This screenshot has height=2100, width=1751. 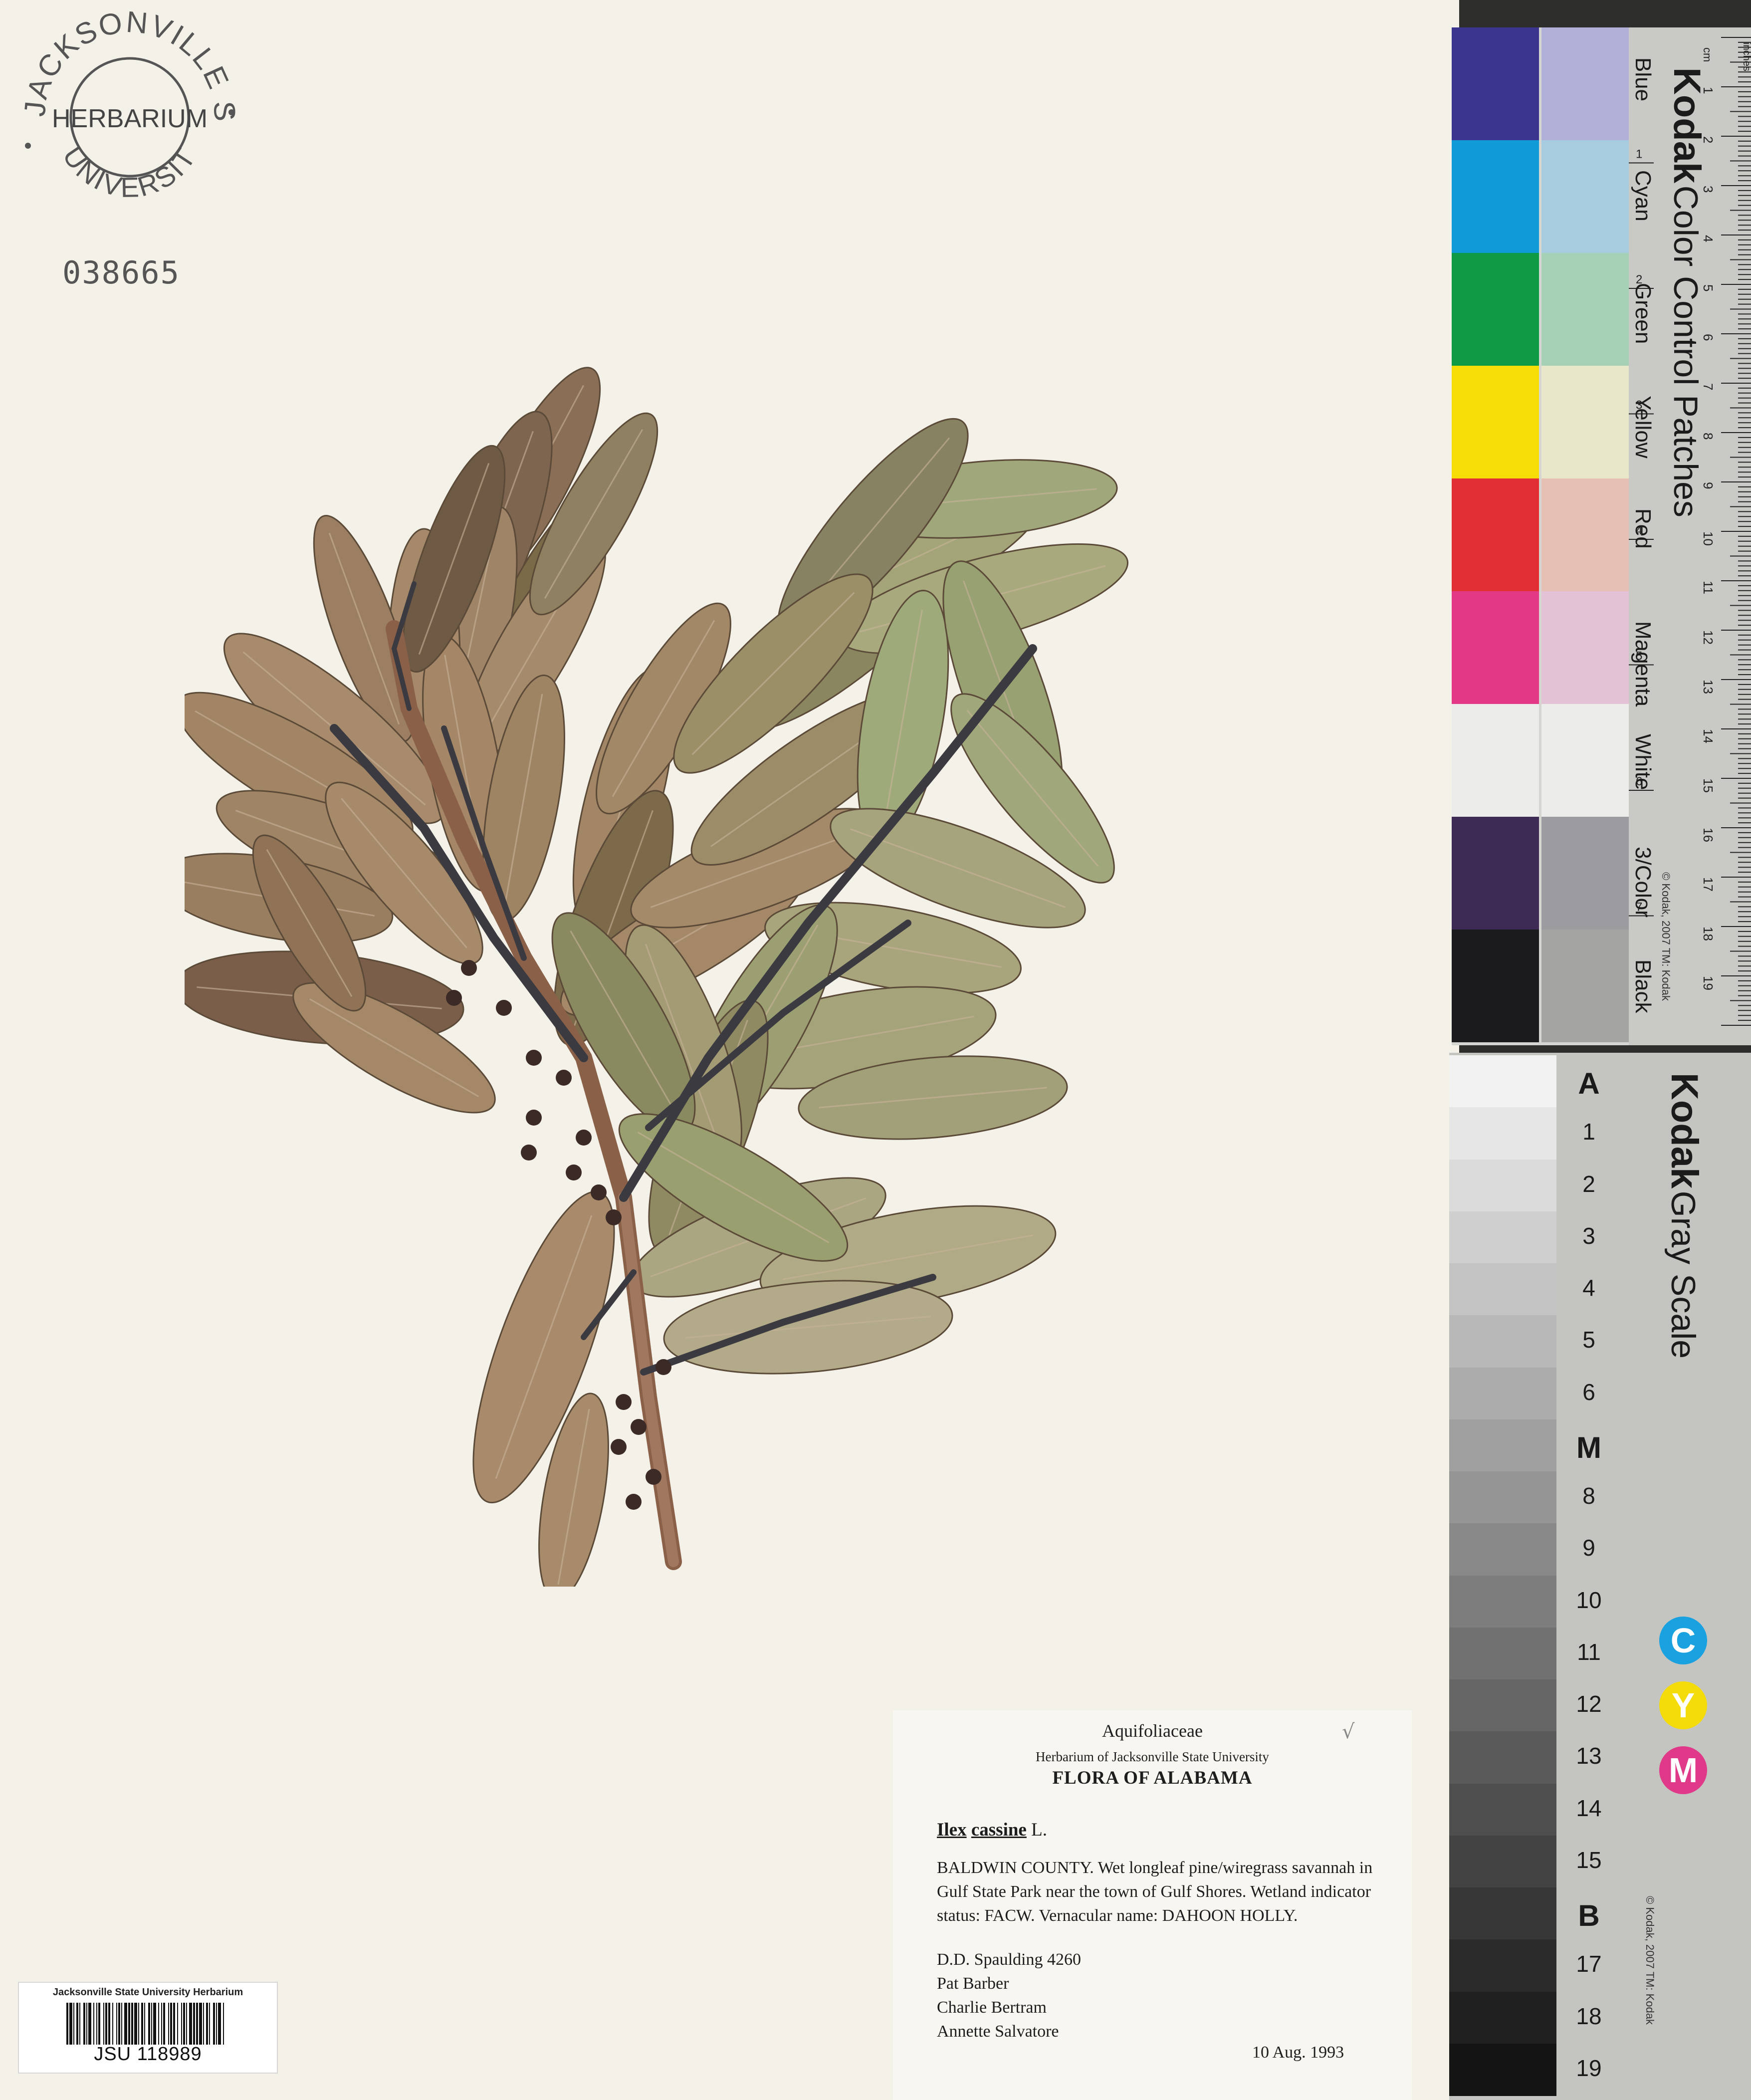 I want to click on gray-card-brand: Kodak, so click(x=1684, y=1131).